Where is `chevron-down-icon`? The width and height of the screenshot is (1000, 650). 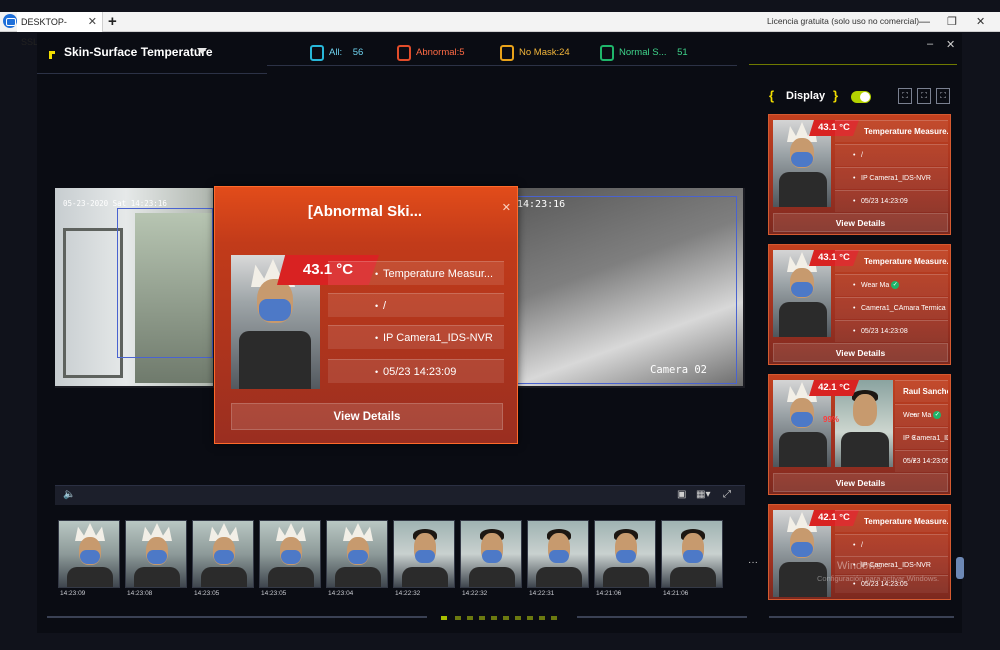 chevron-down-icon is located at coordinates (202, 51).